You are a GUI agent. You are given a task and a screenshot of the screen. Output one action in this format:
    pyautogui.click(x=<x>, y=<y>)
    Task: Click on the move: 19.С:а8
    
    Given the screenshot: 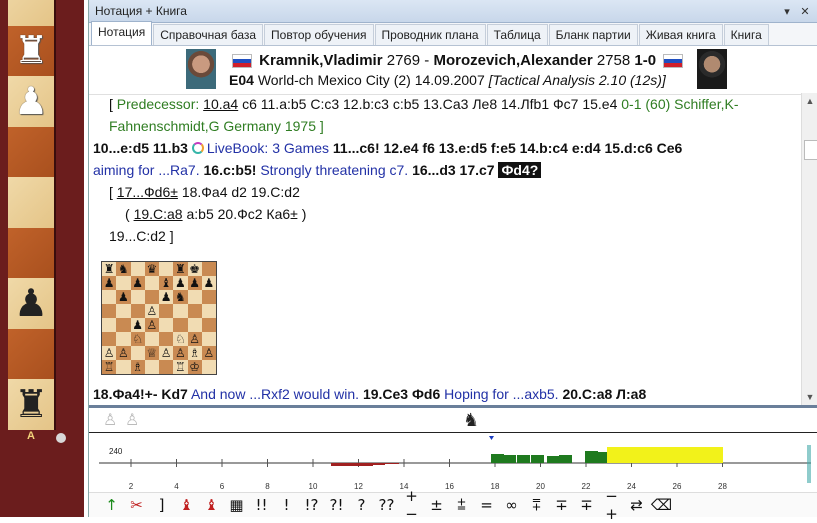 What is the action you would take?
    pyautogui.click(x=158, y=214)
    